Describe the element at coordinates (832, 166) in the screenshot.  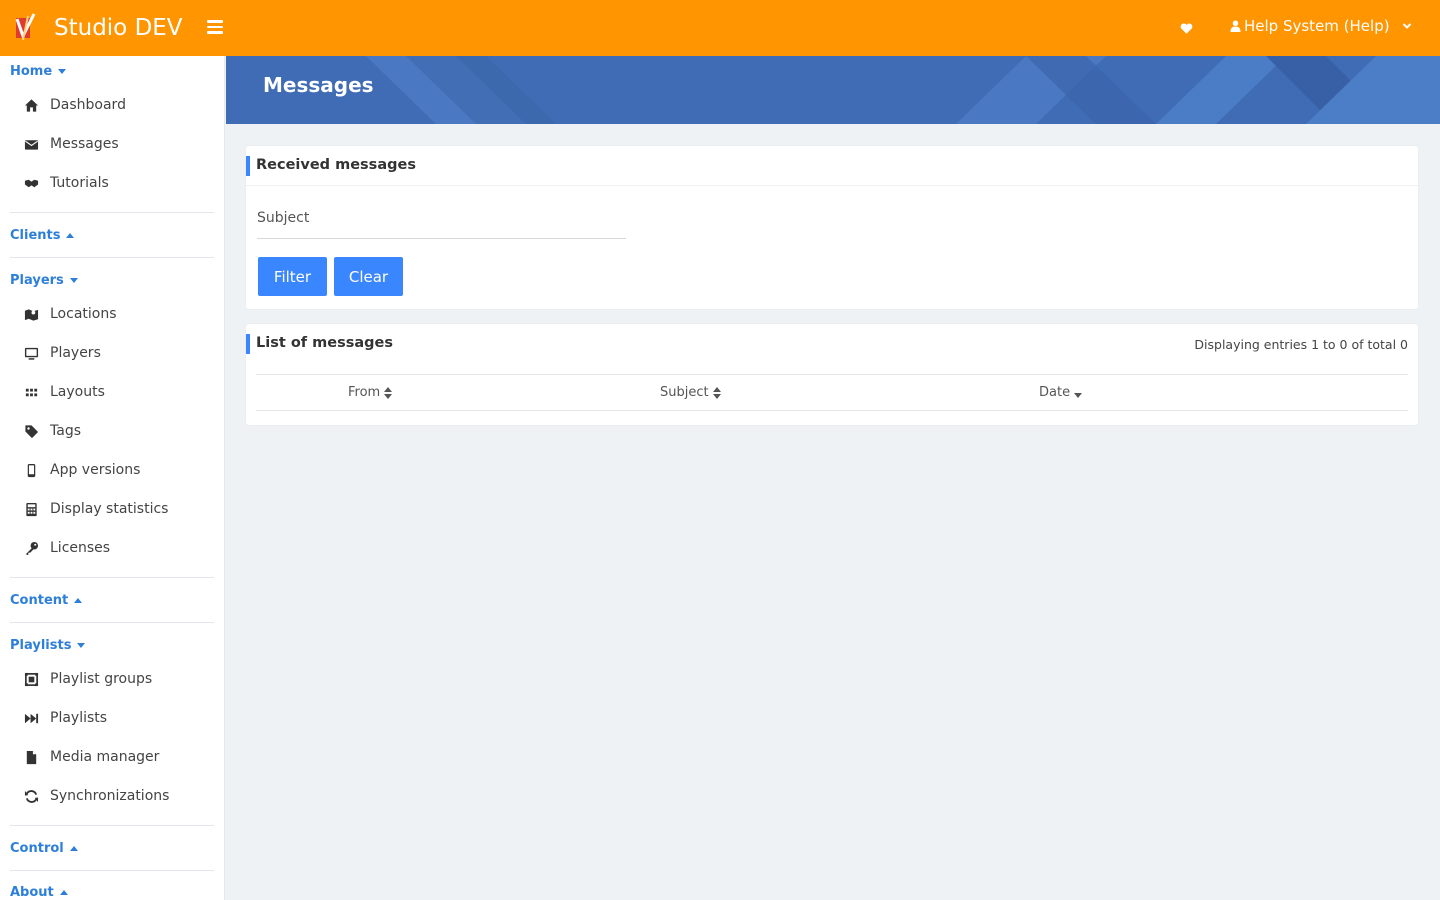
I see `panel-header: Received messages` at that location.